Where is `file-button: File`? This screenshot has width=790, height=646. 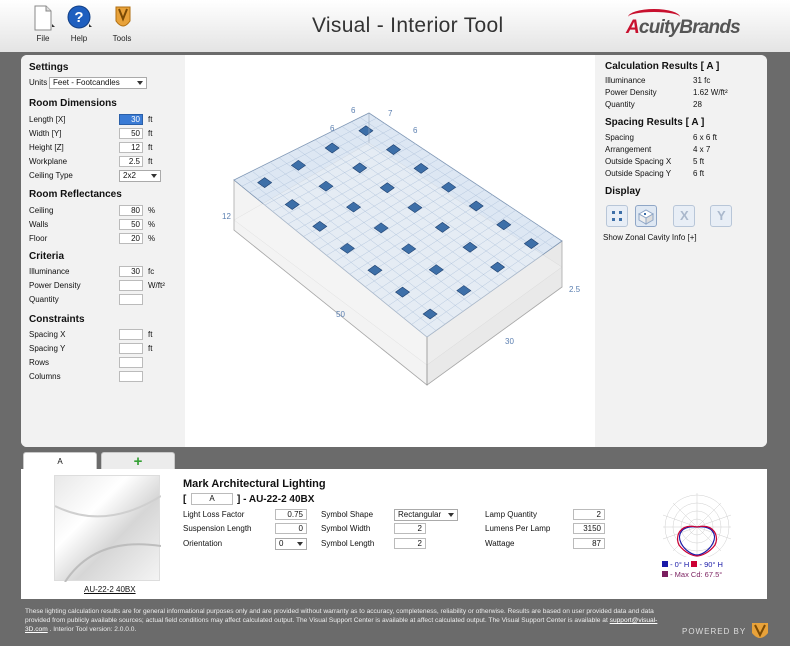 file-button: File is located at coordinates (43, 24).